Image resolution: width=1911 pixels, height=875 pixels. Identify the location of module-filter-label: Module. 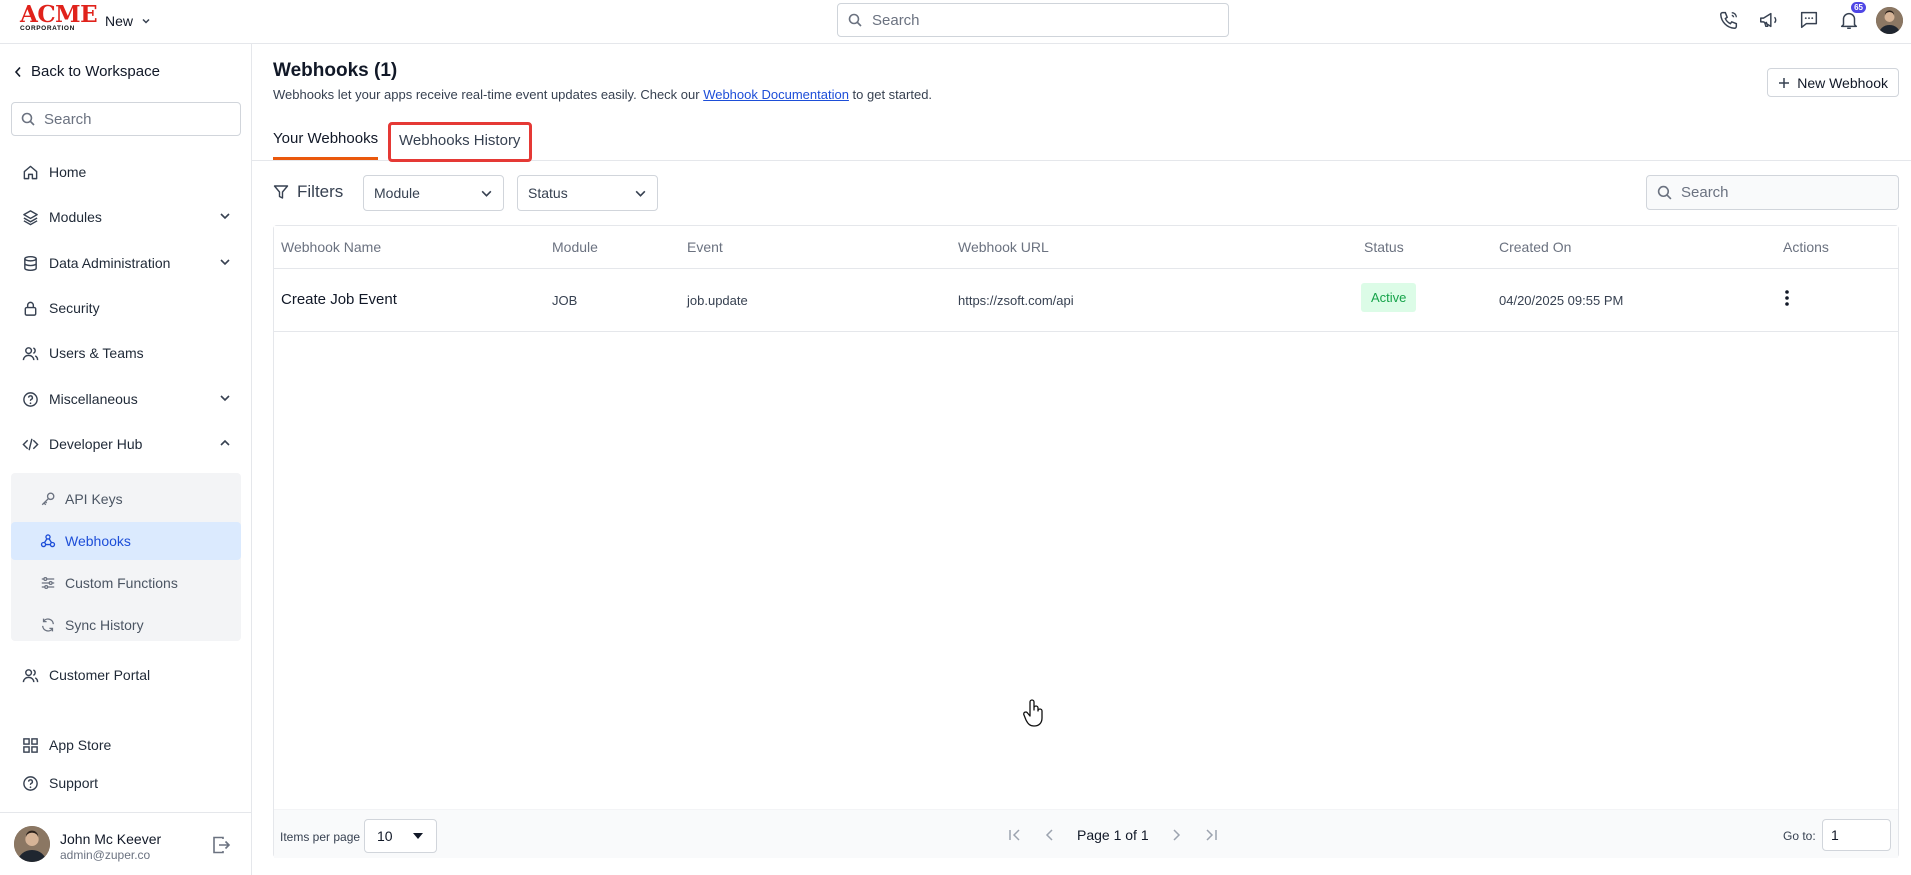
(397, 193).